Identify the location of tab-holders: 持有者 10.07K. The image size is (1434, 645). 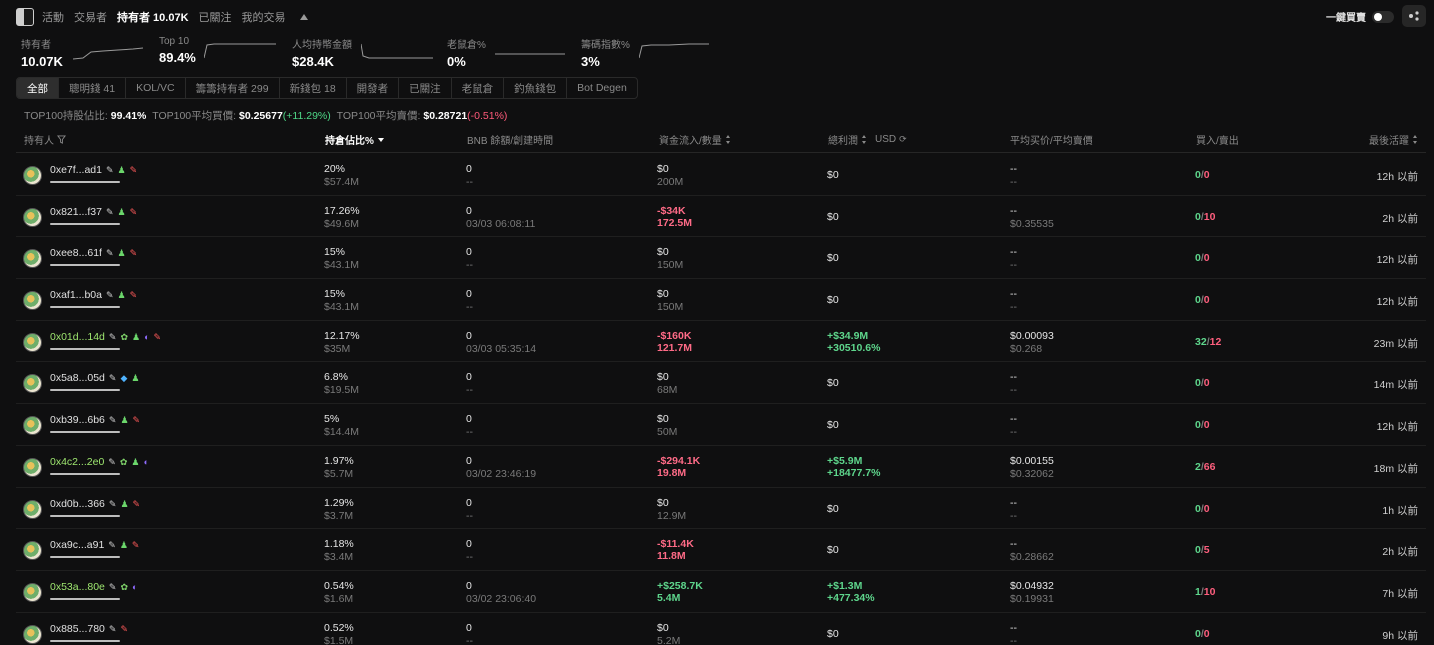
(153, 17).